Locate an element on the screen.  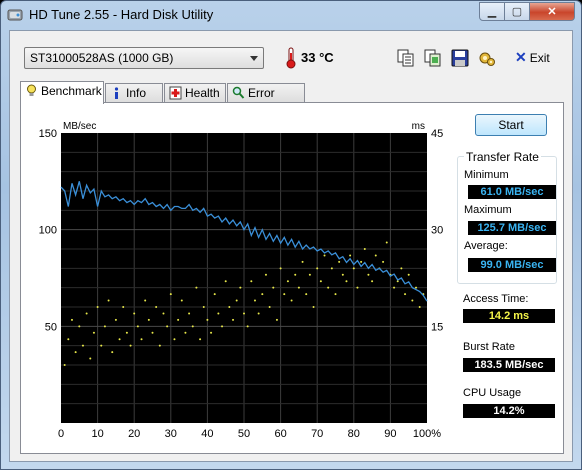
access-time-label: Access Time: is located at coordinates (496, 299).